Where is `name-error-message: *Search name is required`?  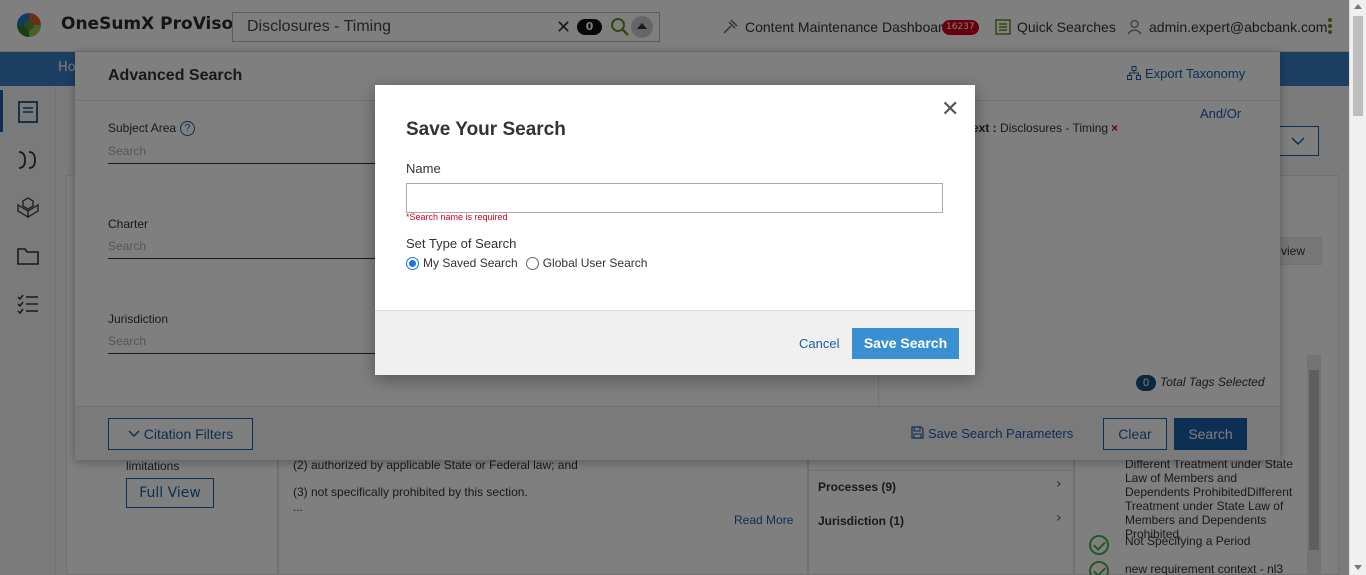 name-error-message: *Search name is required is located at coordinates (457, 217).